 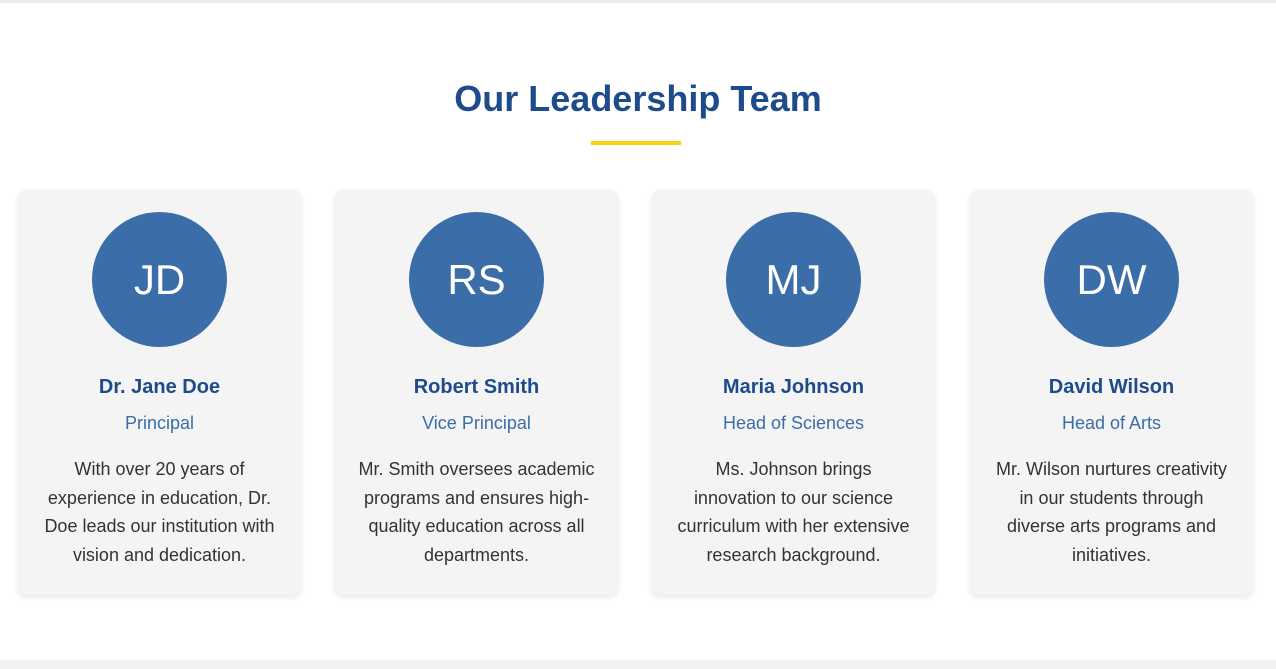 What do you see at coordinates (159, 387) in the screenshot?
I see `member-name: Dr. Jane Doe` at bounding box center [159, 387].